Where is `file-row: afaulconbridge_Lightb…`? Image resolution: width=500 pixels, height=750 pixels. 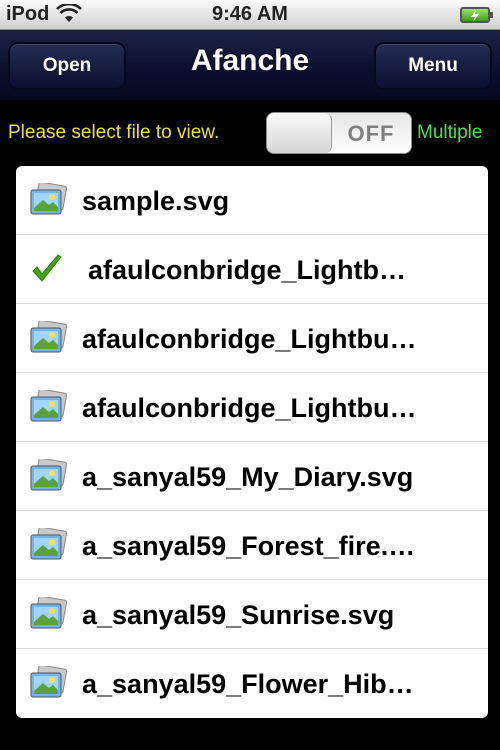 file-row: afaulconbridge_Lightb… is located at coordinates (252, 269).